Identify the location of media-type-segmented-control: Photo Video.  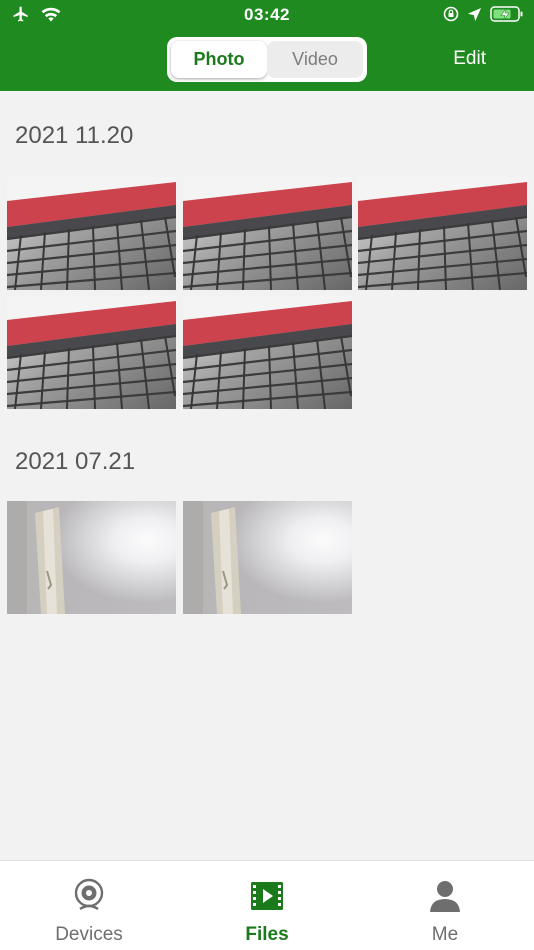
(267, 59).